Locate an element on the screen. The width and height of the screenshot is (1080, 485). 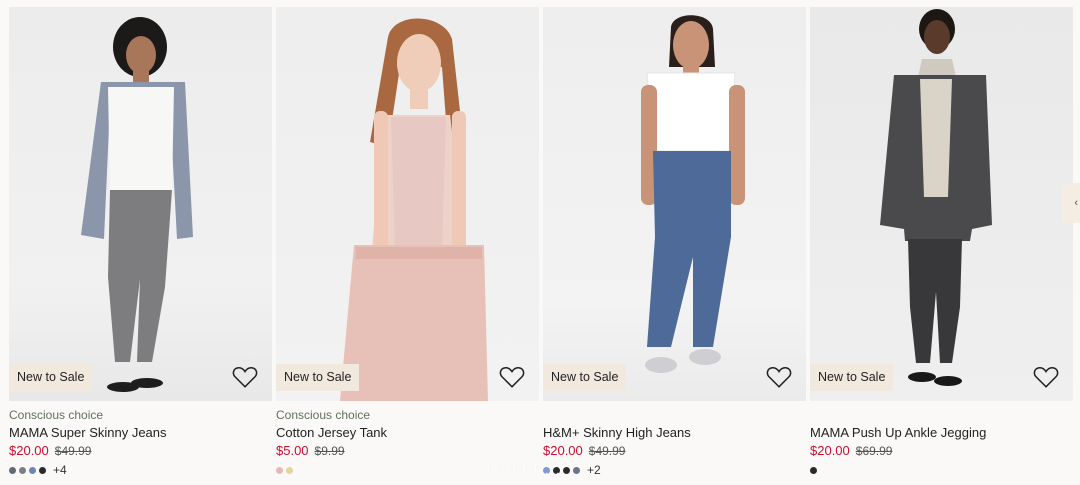
chevron-right-icon: ‹ is located at coordinates (1076, 203).